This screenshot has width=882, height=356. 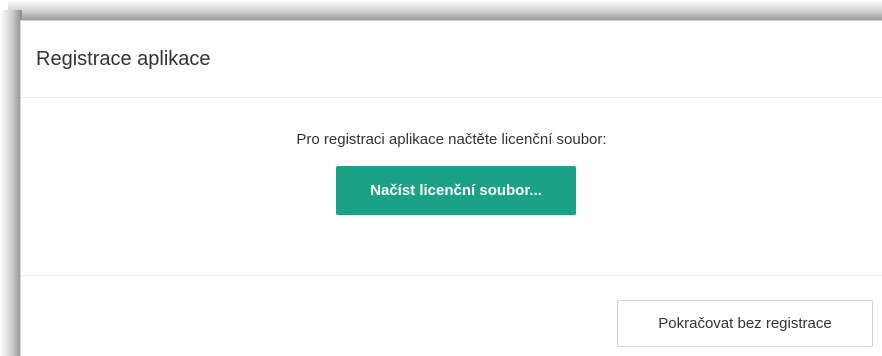 What do you see at coordinates (745, 323) in the screenshot?
I see `continue-without-registration-button: Pokračovat bez registrace` at bounding box center [745, 323].